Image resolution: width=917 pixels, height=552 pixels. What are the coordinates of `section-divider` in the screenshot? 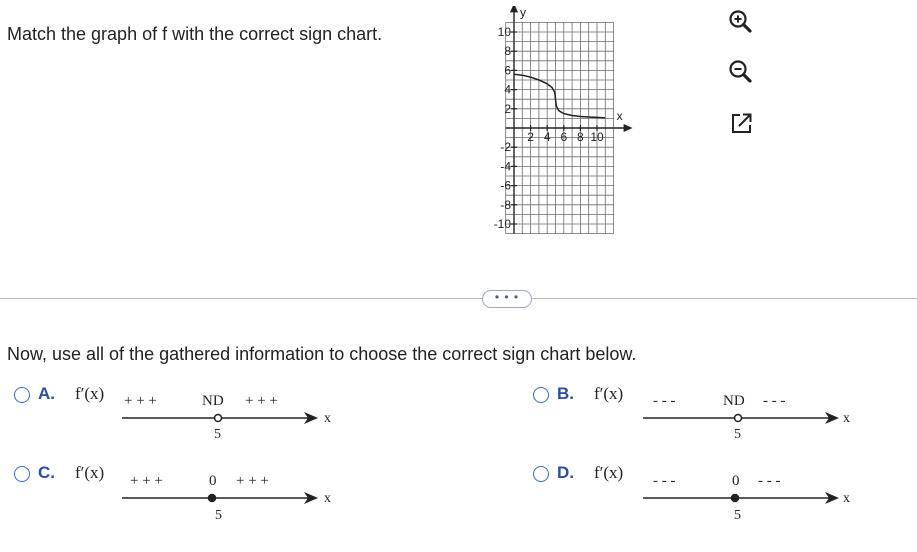 It's located at (458, 298).